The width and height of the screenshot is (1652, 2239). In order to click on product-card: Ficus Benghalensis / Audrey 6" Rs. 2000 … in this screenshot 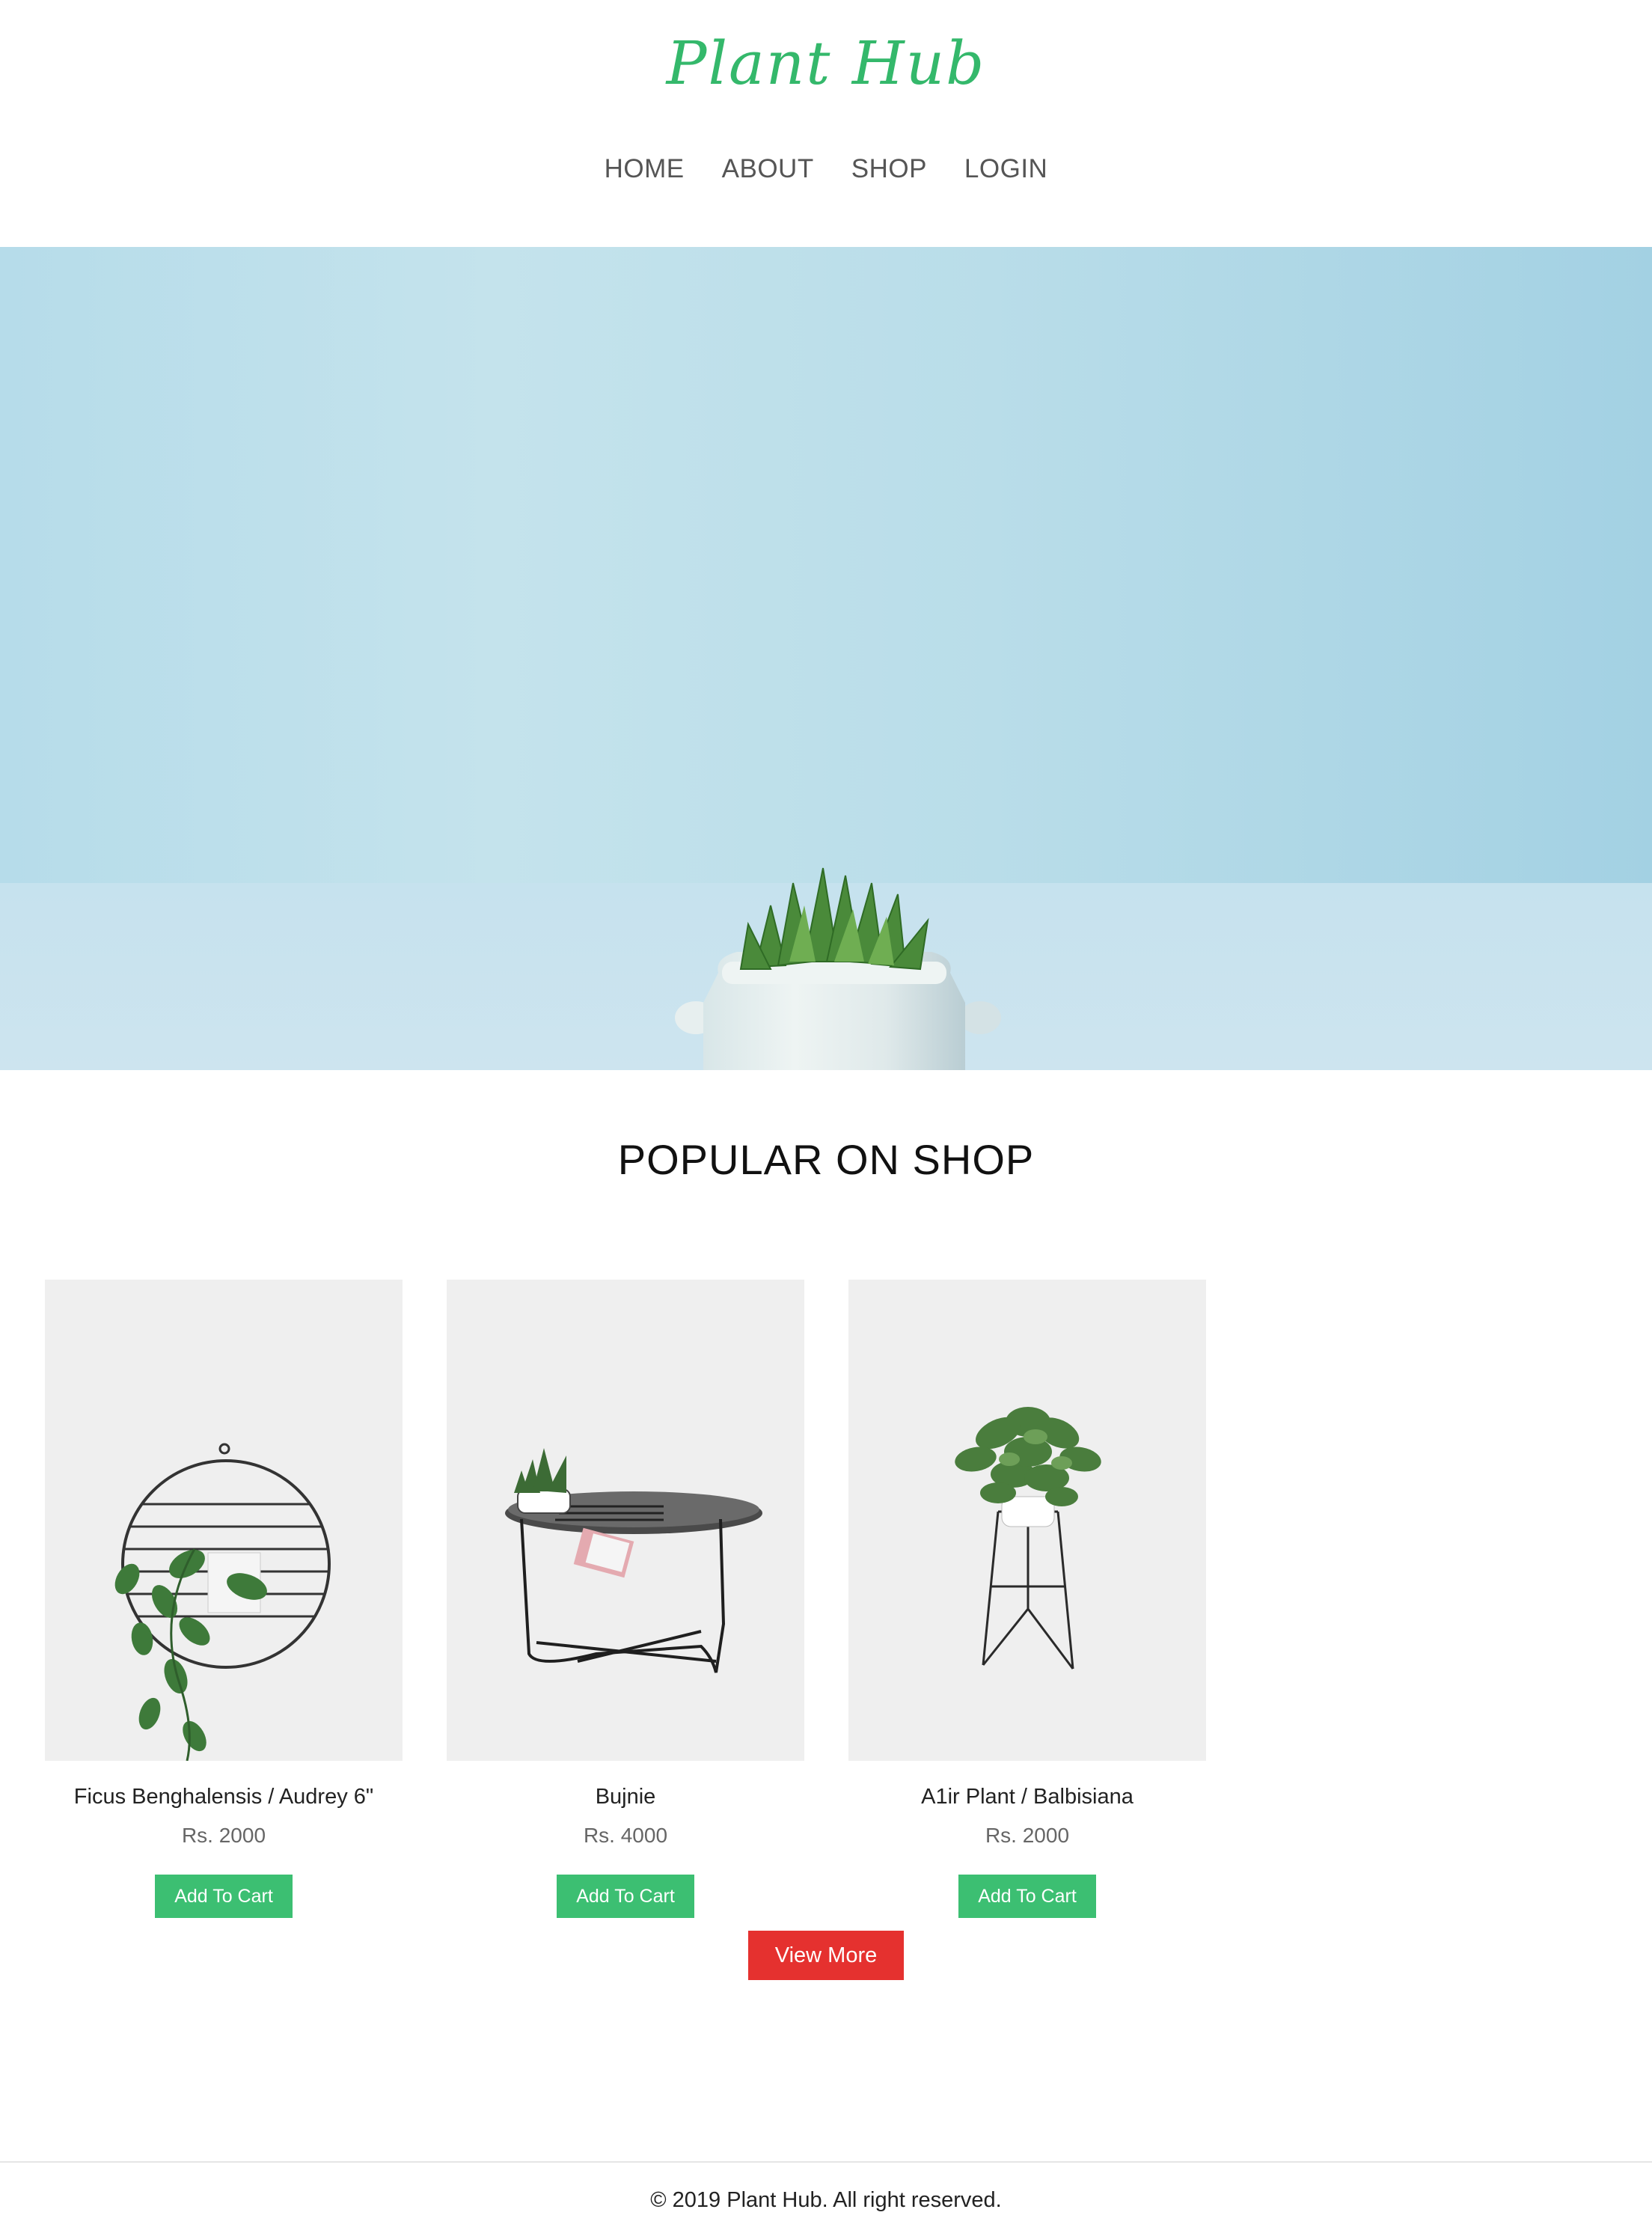, I will do `click(224, 1599)`.